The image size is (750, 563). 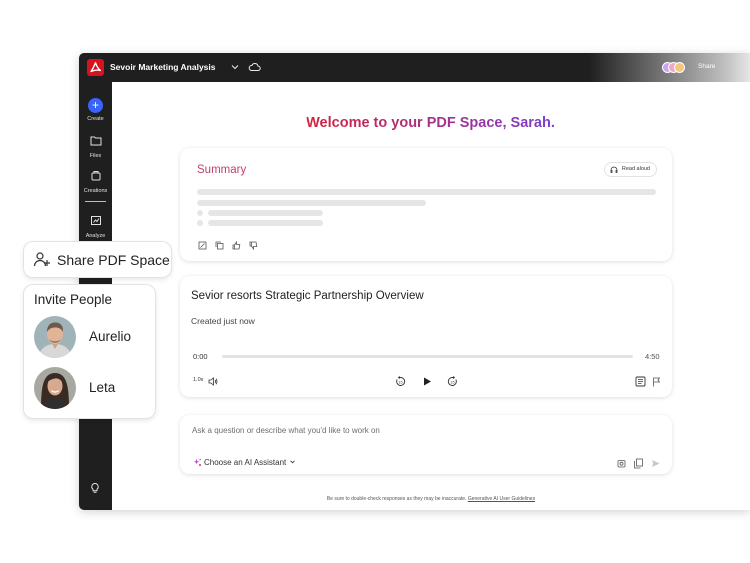 I want to click on read-aloud-button: Read aloud, so click(x=630, y=169).